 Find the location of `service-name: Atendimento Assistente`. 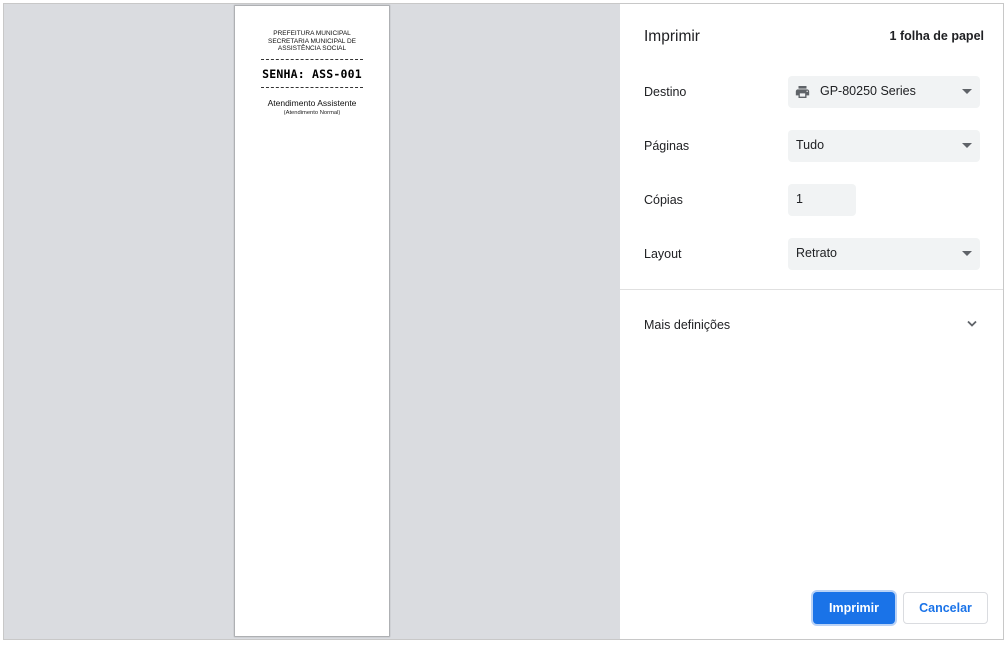

service-name: Atendimento Assistente is located at coordinates (312, 102).